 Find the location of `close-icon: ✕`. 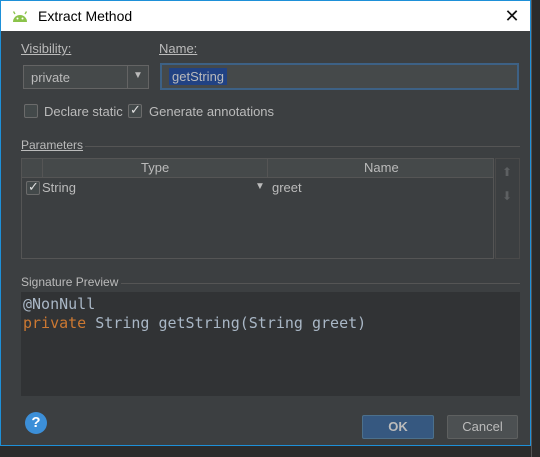

close-icon: ✕ is located at coordinates (512, 16).